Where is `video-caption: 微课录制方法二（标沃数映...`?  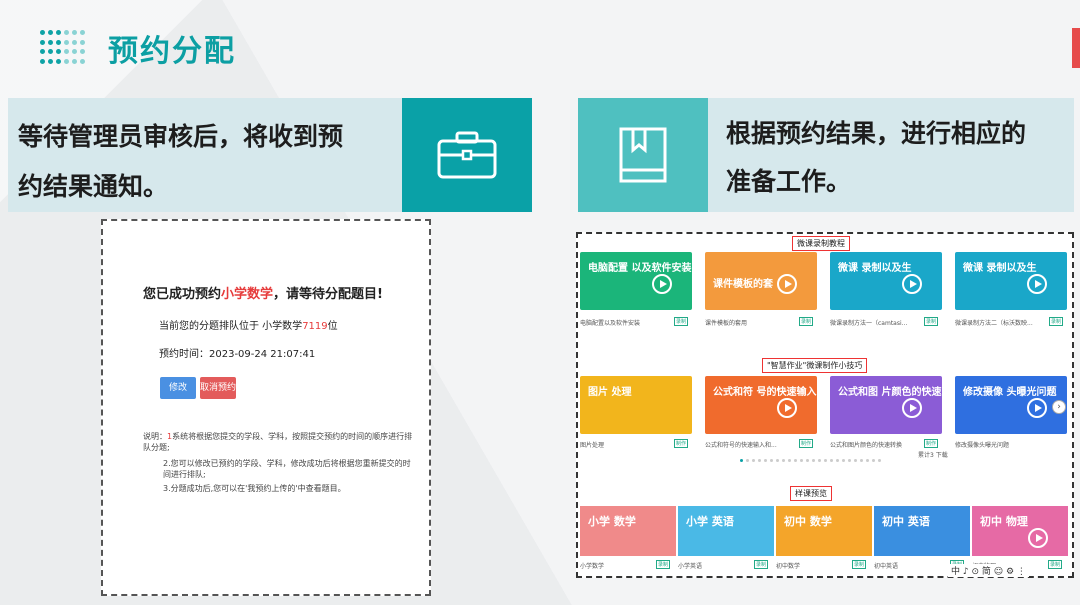
video-caption: 微课录制方法二（标沃数映... is located at coordinates (994, 323).